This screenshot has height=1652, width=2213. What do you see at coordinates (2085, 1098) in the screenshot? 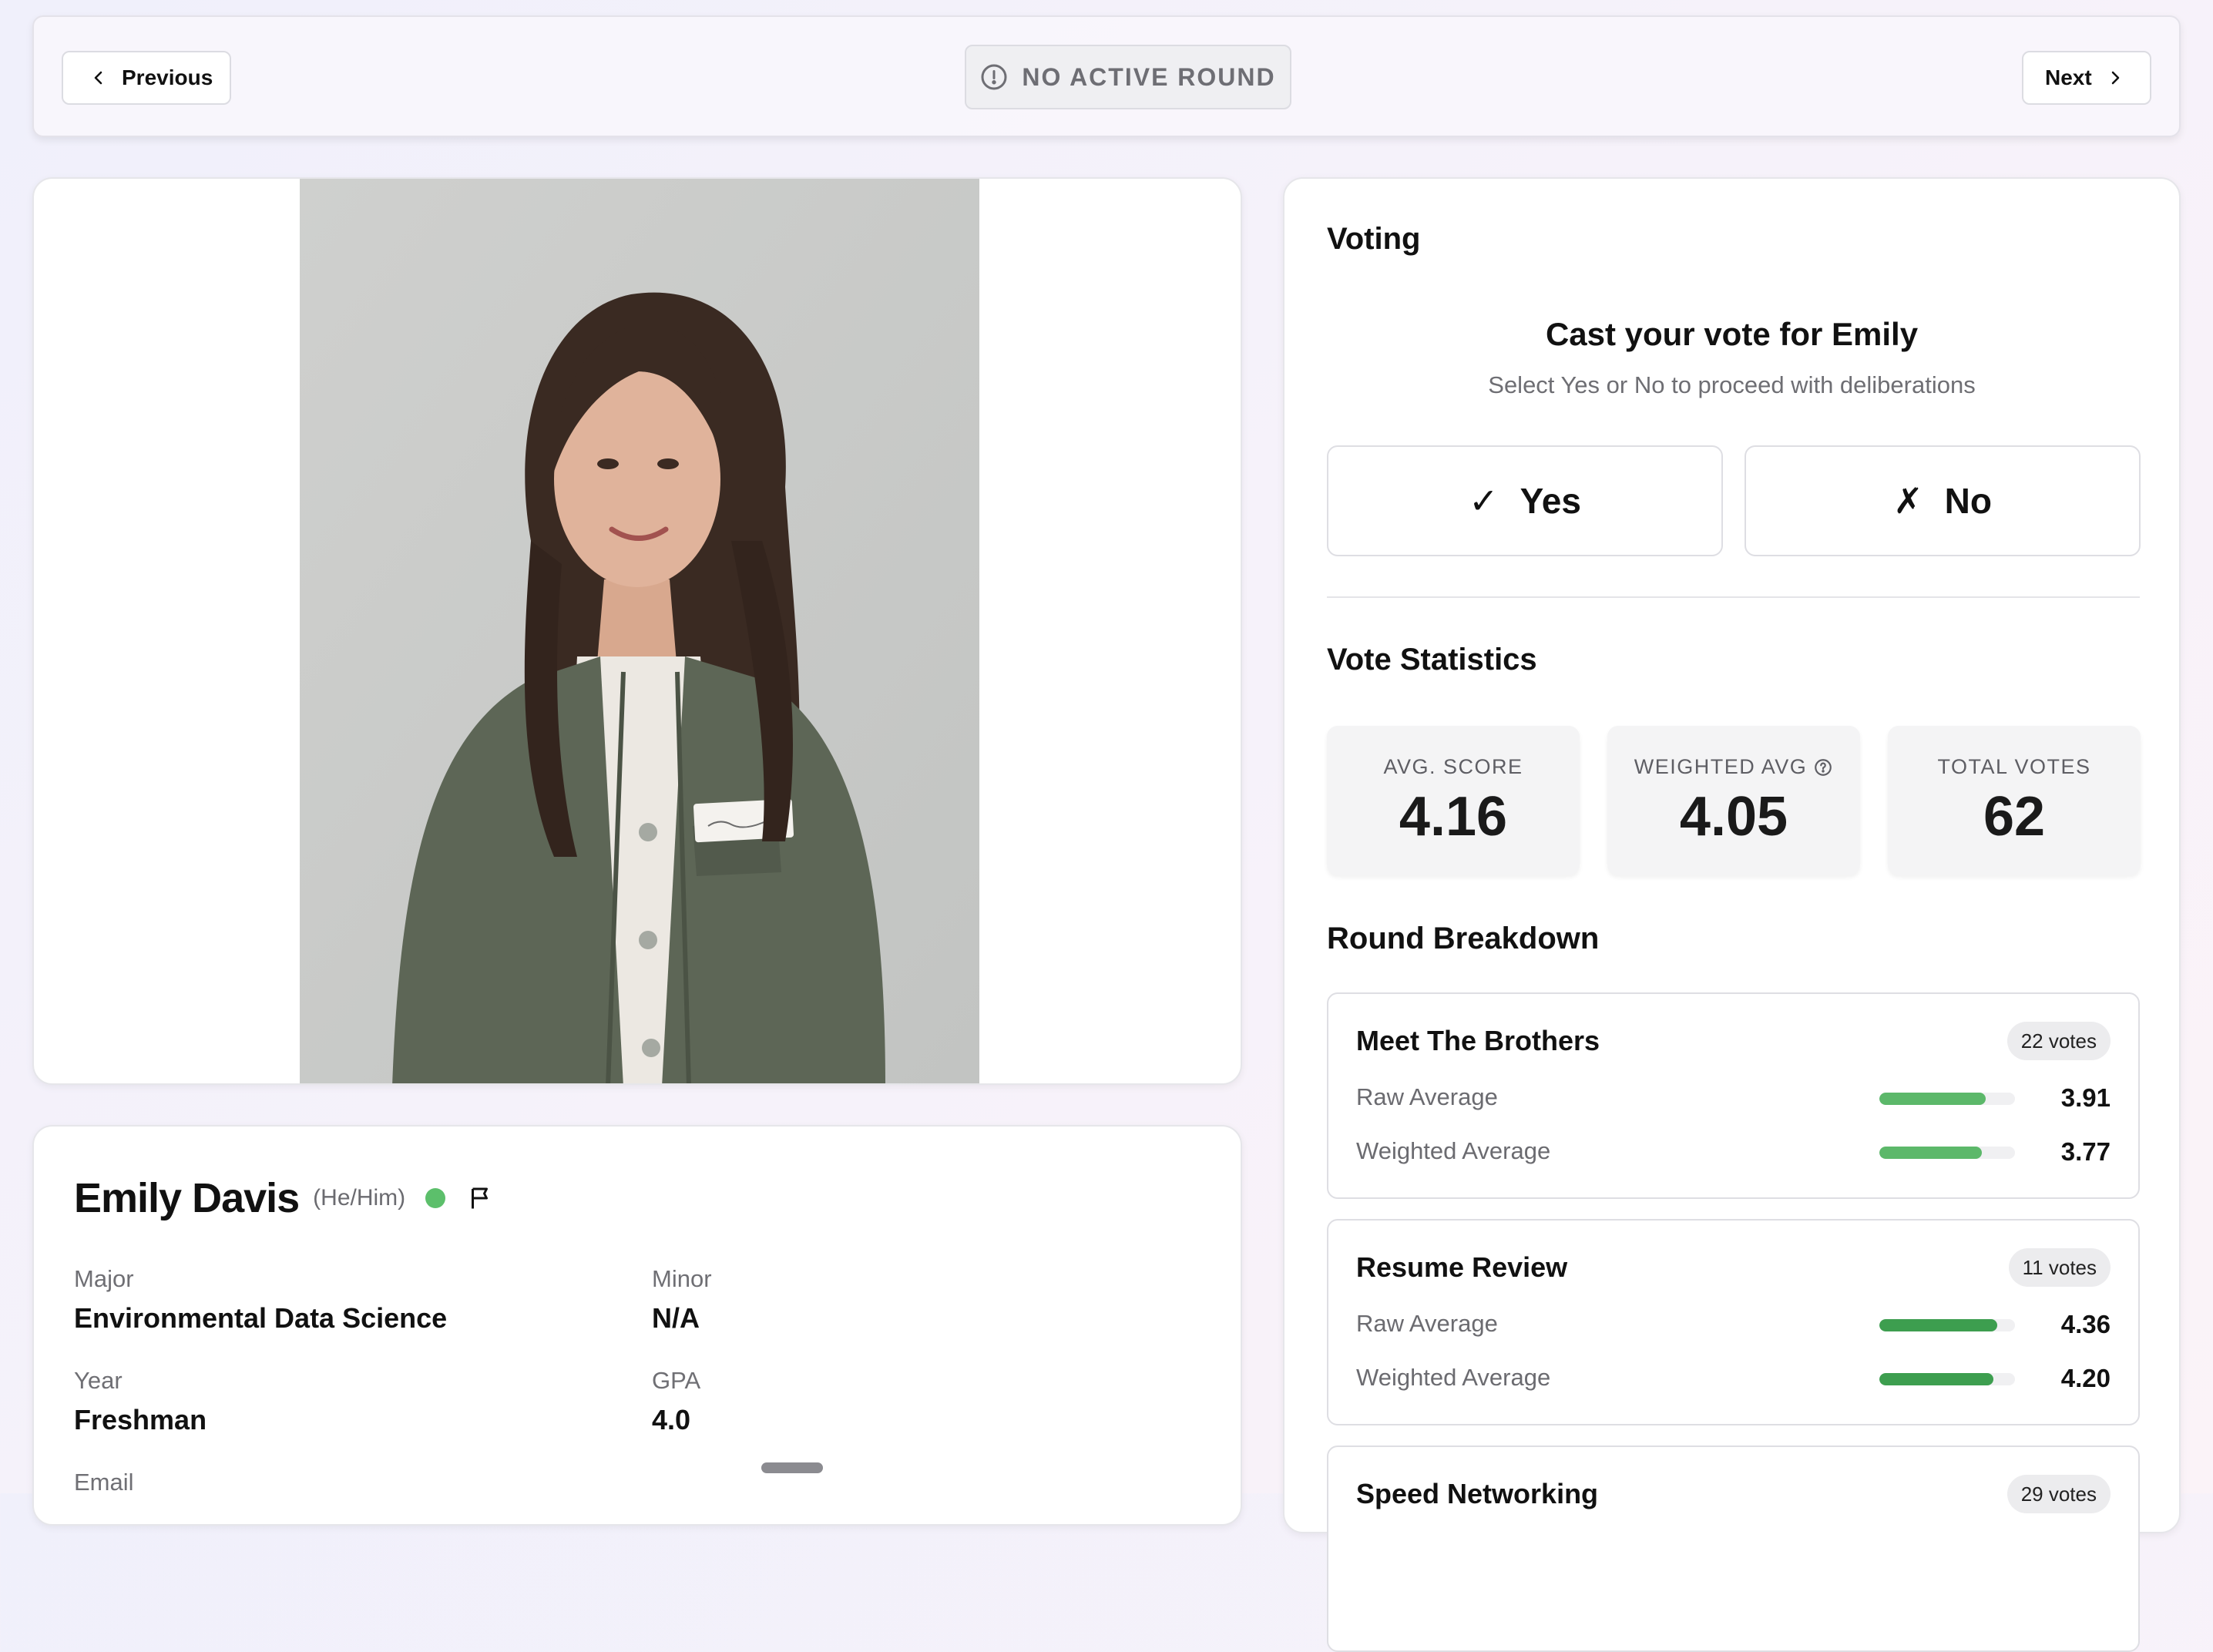
I see `raw-average-value: 3.91` at bounding box center [2085, 1098].